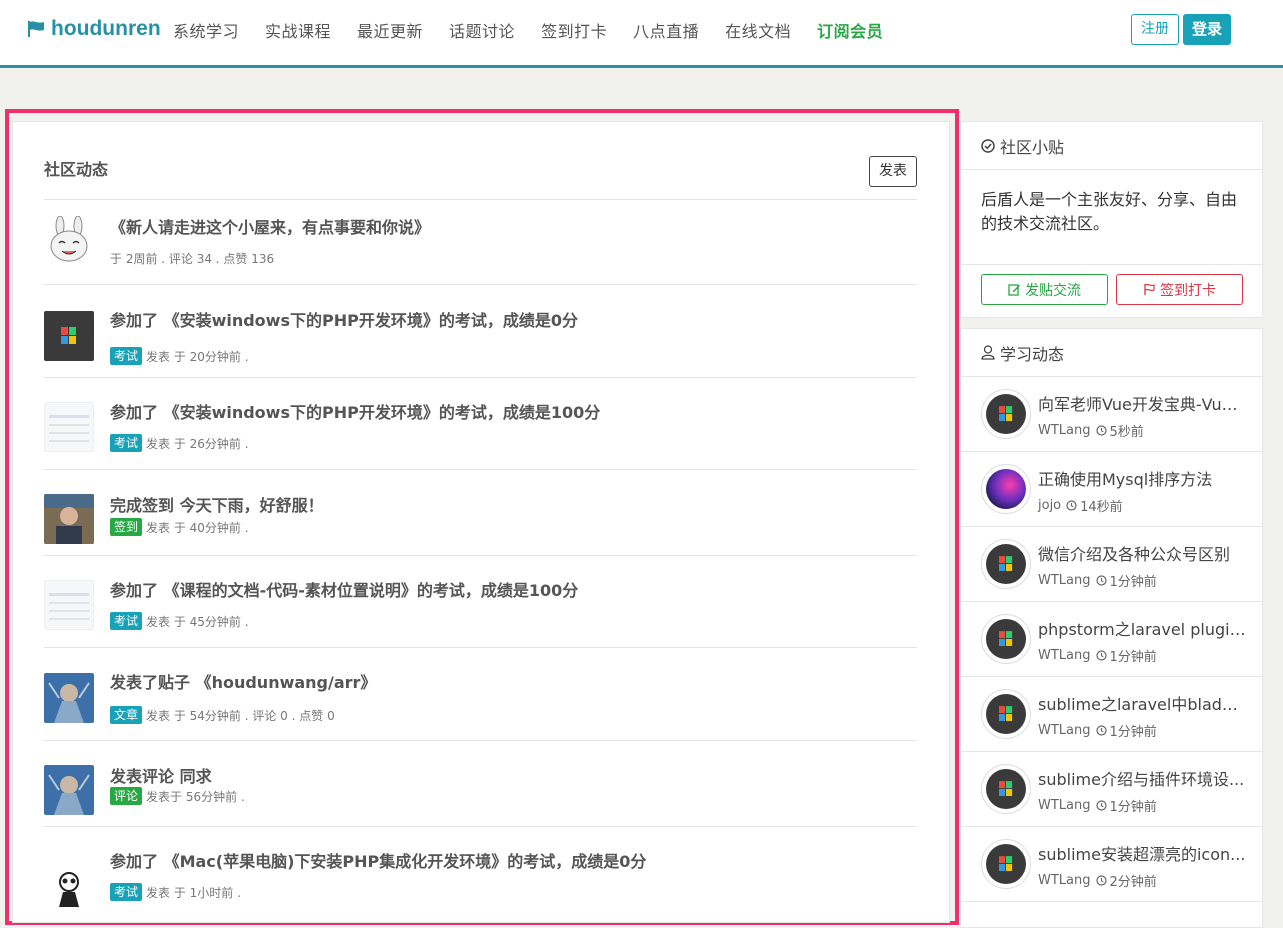 This screenshot has width=1283, height=928. I want to click on study-item-title: 正确使用Mysql排序方法, so click(1142, 478).